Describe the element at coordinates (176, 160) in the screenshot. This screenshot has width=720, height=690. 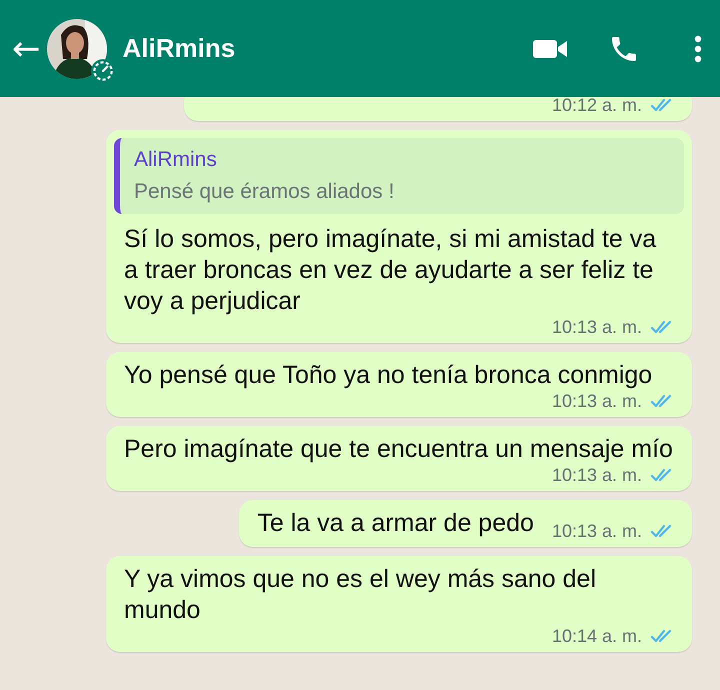
I see `quote-author: AliRmins` at that location.